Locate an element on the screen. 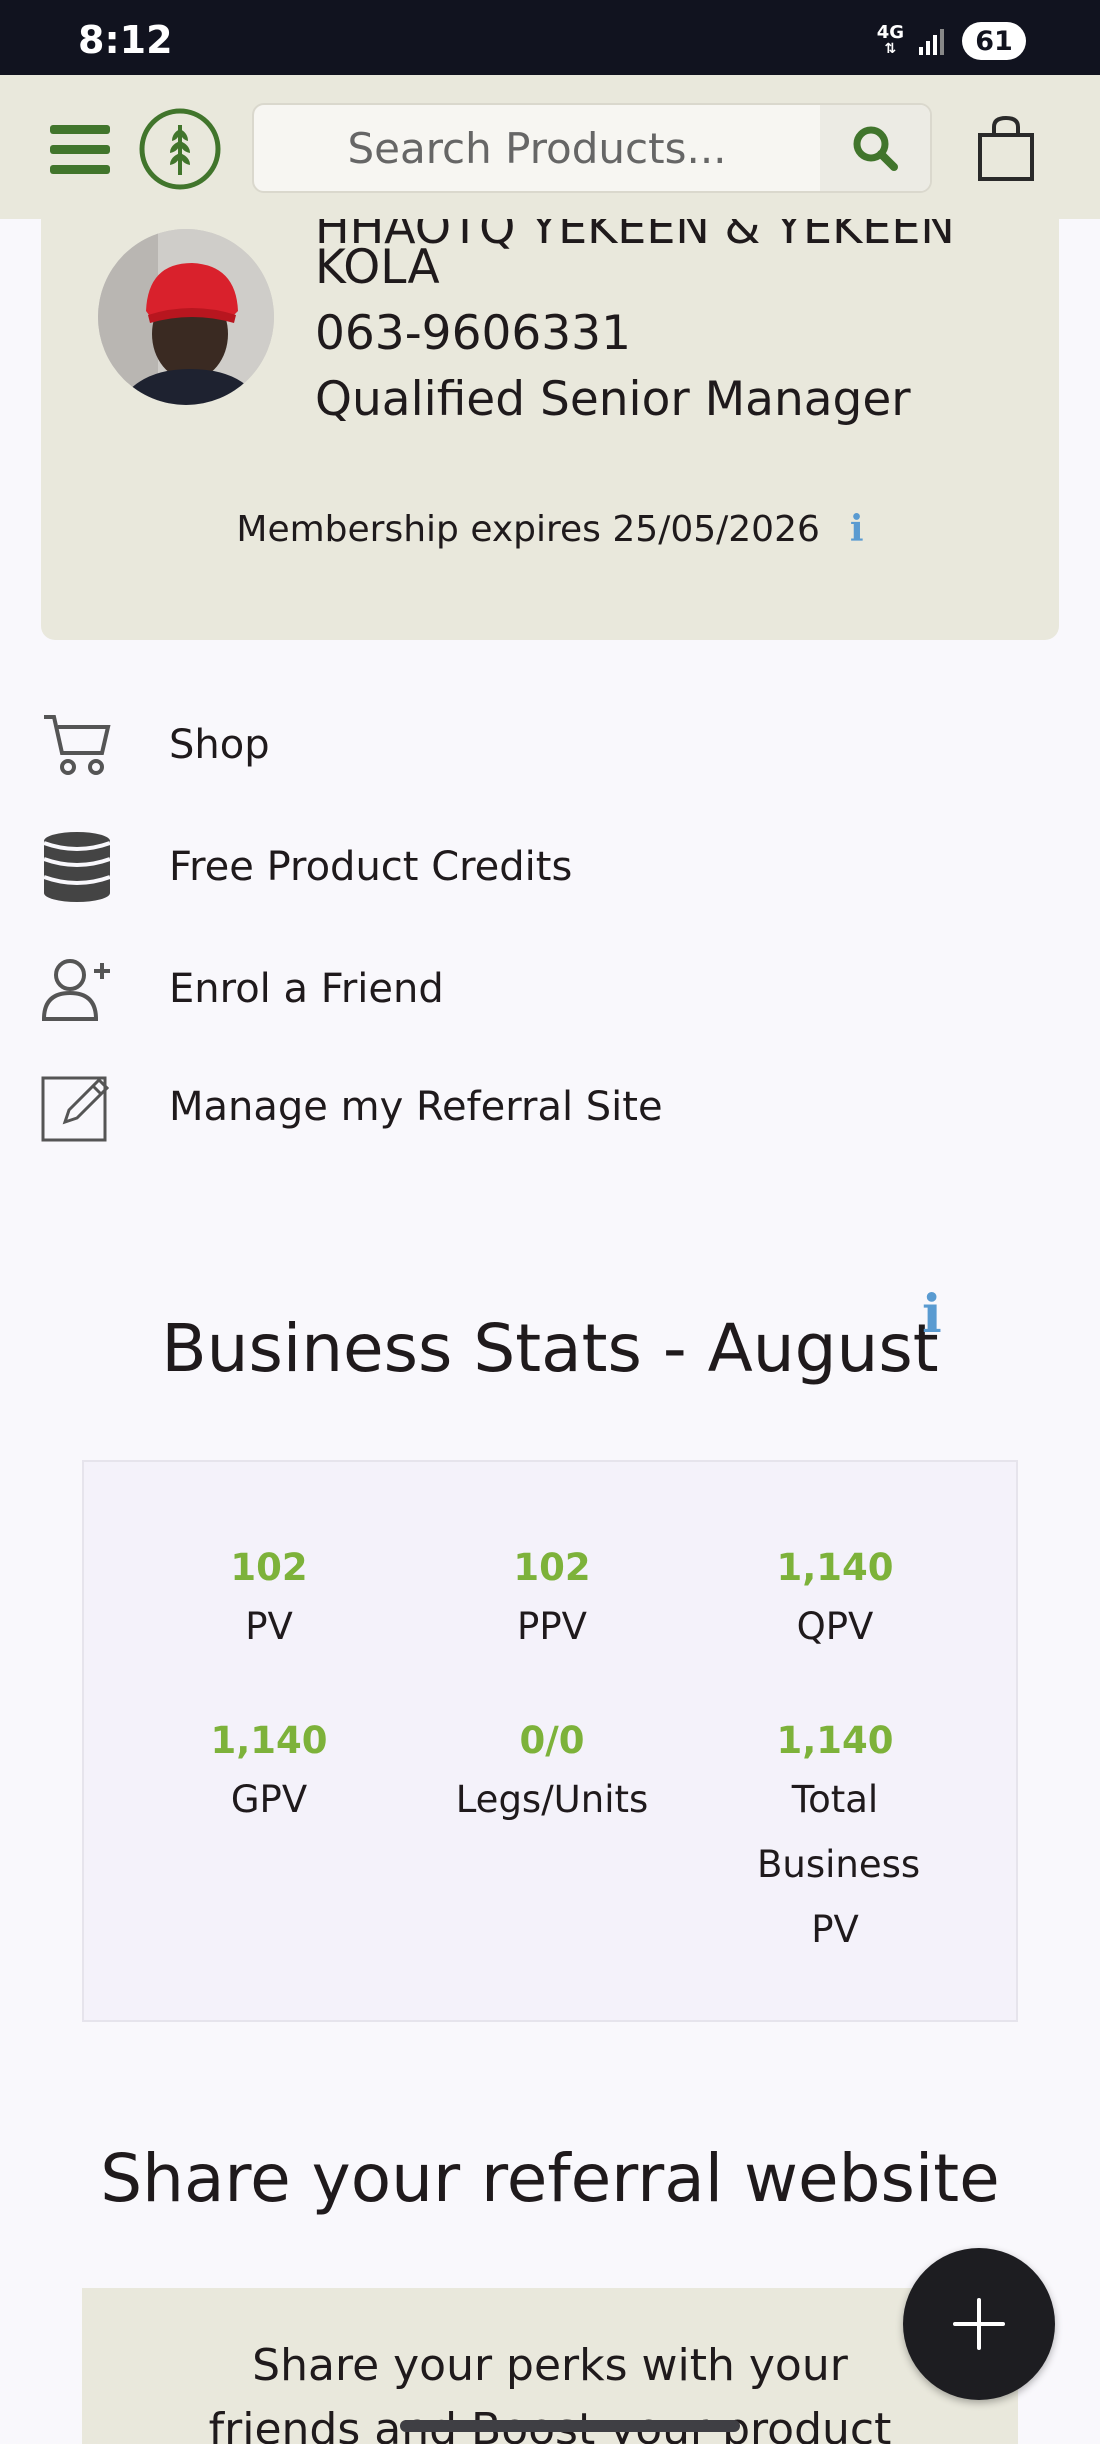 The image size is (1100, 2444). stat-value: 0/0 is located at coordinates (552, 1740).